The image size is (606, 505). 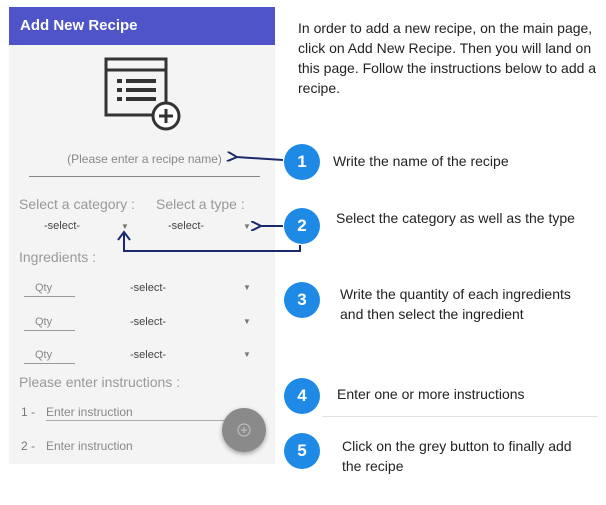 What do you see at coordinates (77, 204) in the screenshot?
I see `category-label: Select a category :` at bounding box center [77, 204].